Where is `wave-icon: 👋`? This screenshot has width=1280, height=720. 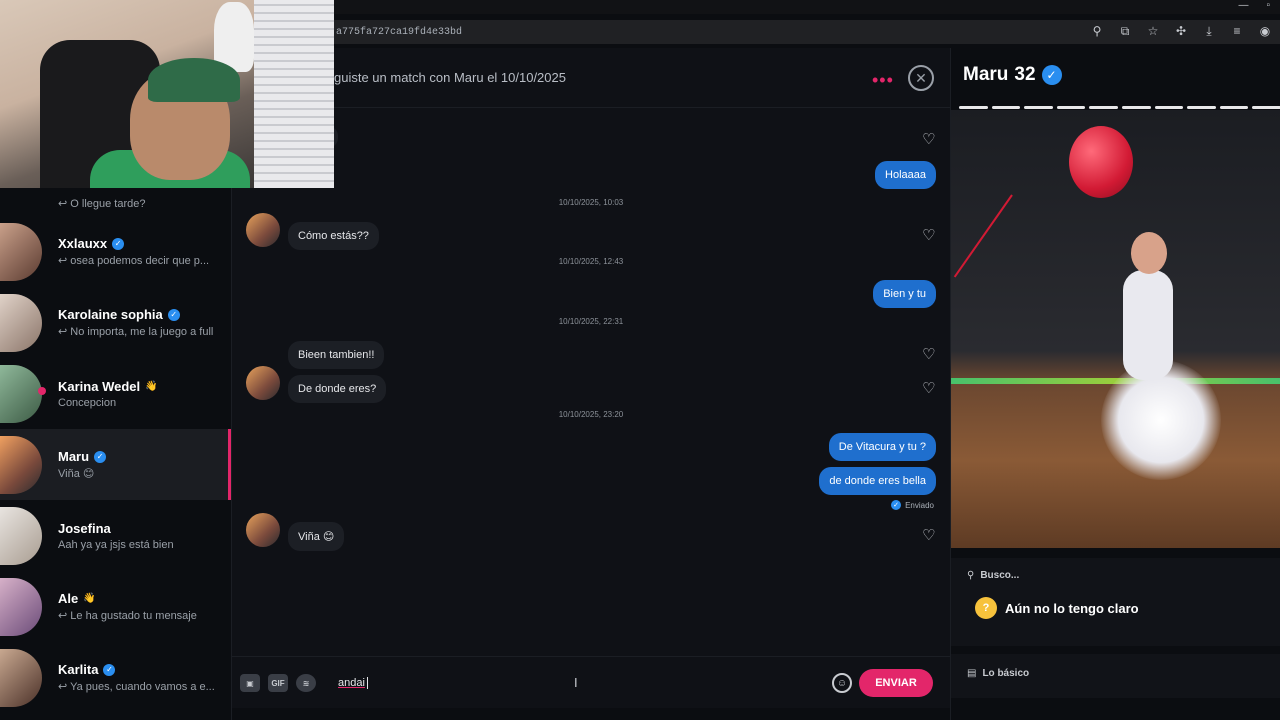
wave-icon: 👋 is located at coordinates (89, 598).